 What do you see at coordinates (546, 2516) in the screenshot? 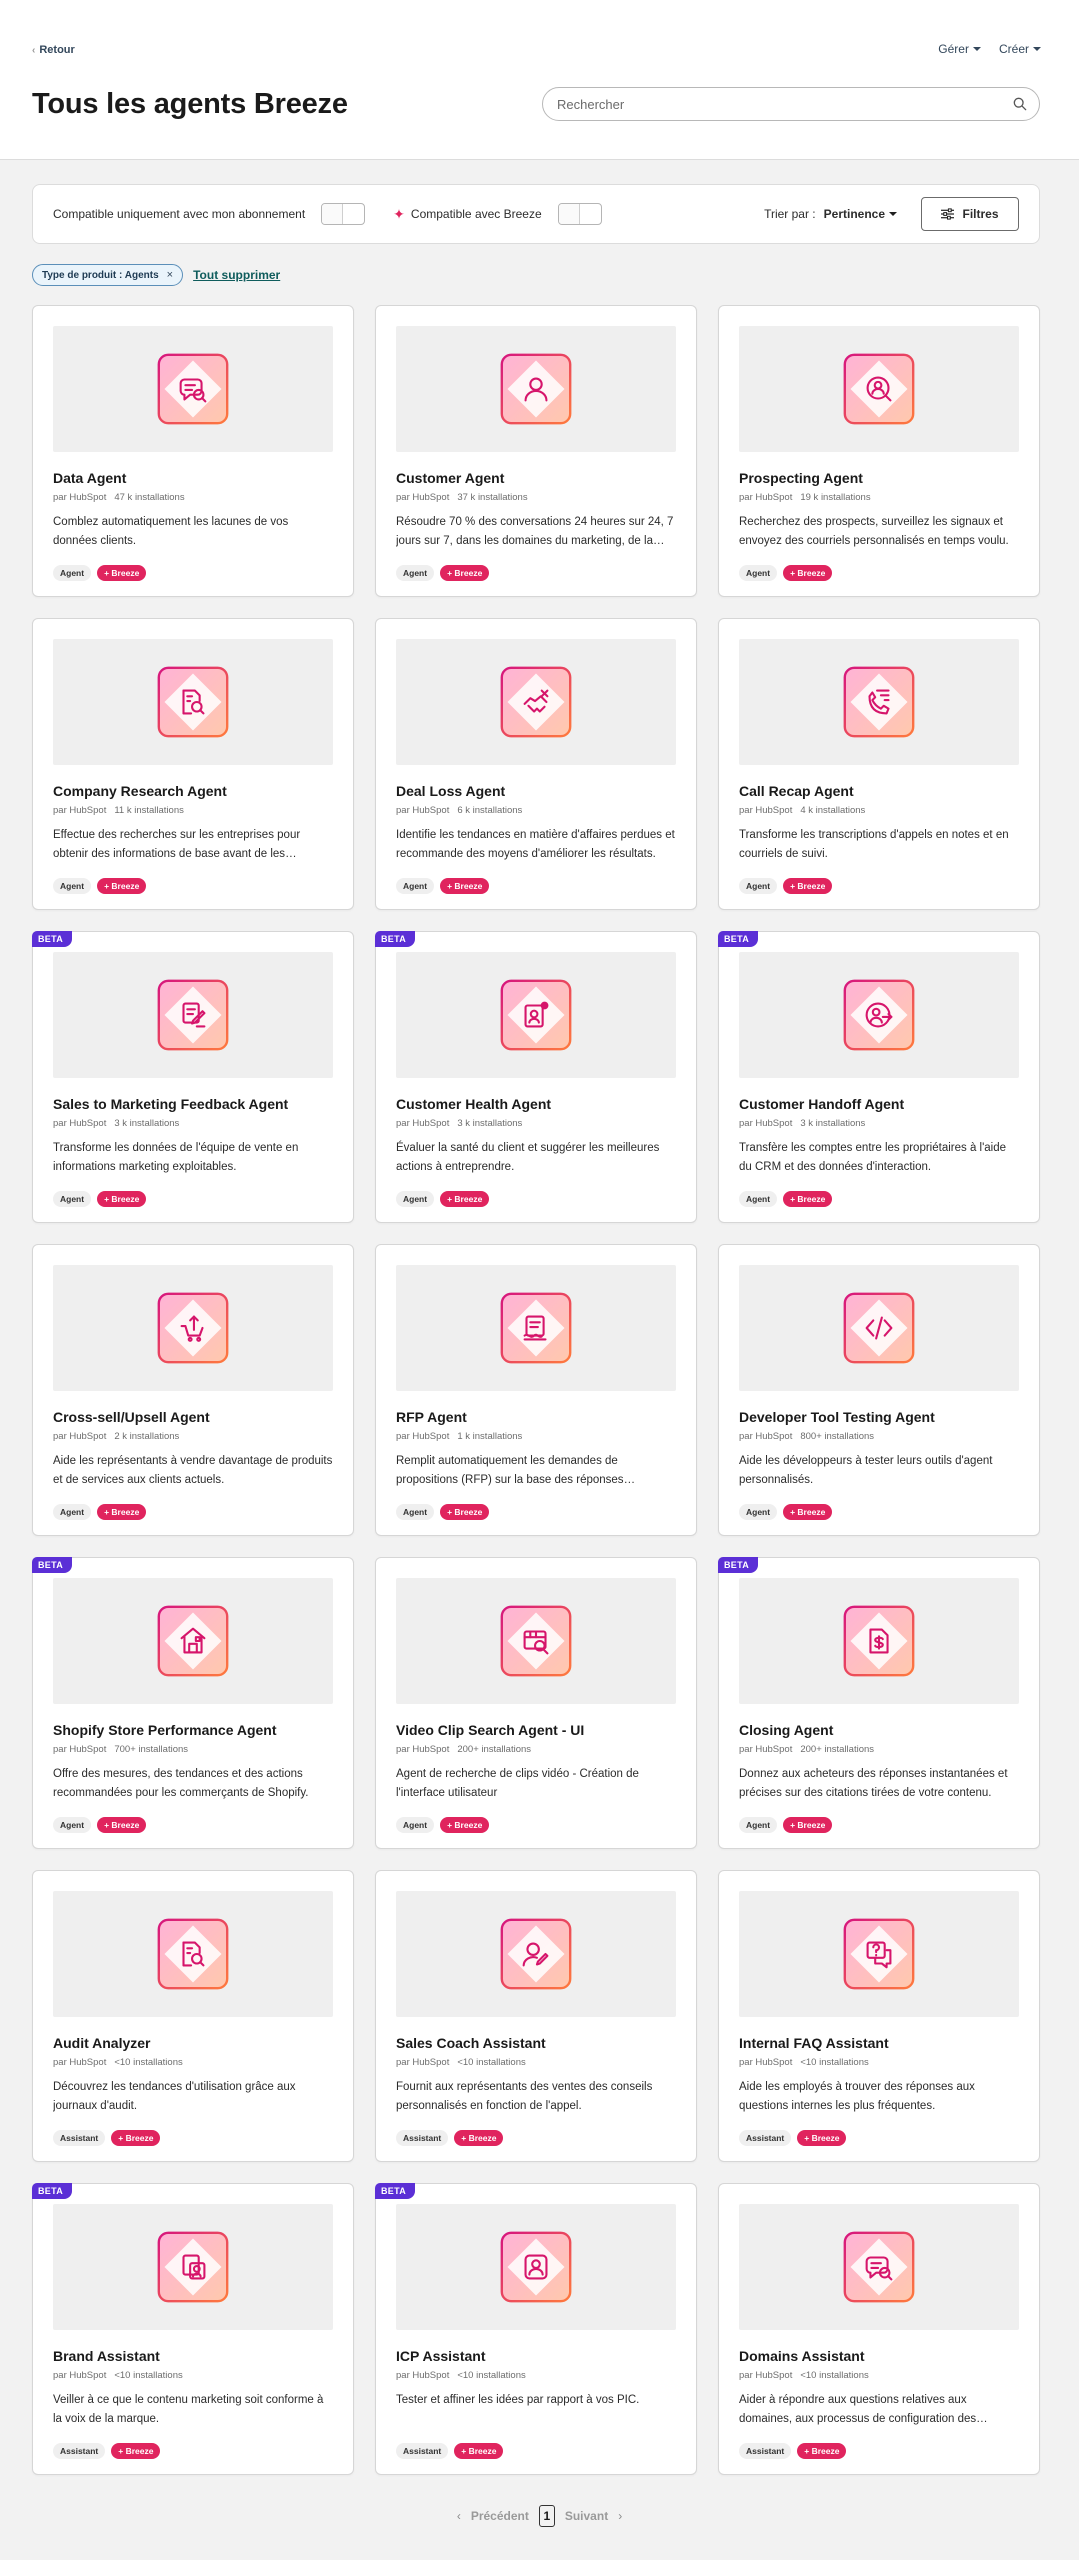
I see `current-page: 1` at bounding box center [546, 2516].